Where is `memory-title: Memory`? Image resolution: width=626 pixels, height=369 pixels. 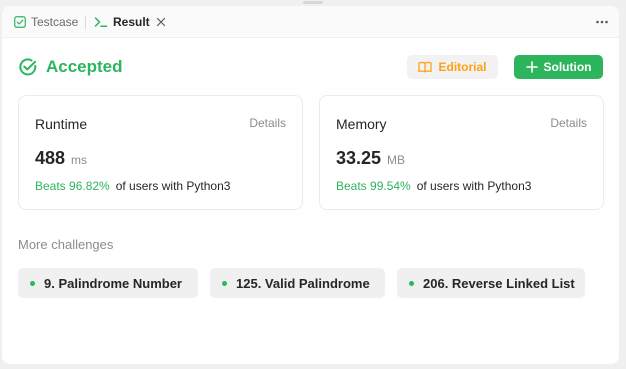 memory-title: Memory is located at coordinates (361, 124).